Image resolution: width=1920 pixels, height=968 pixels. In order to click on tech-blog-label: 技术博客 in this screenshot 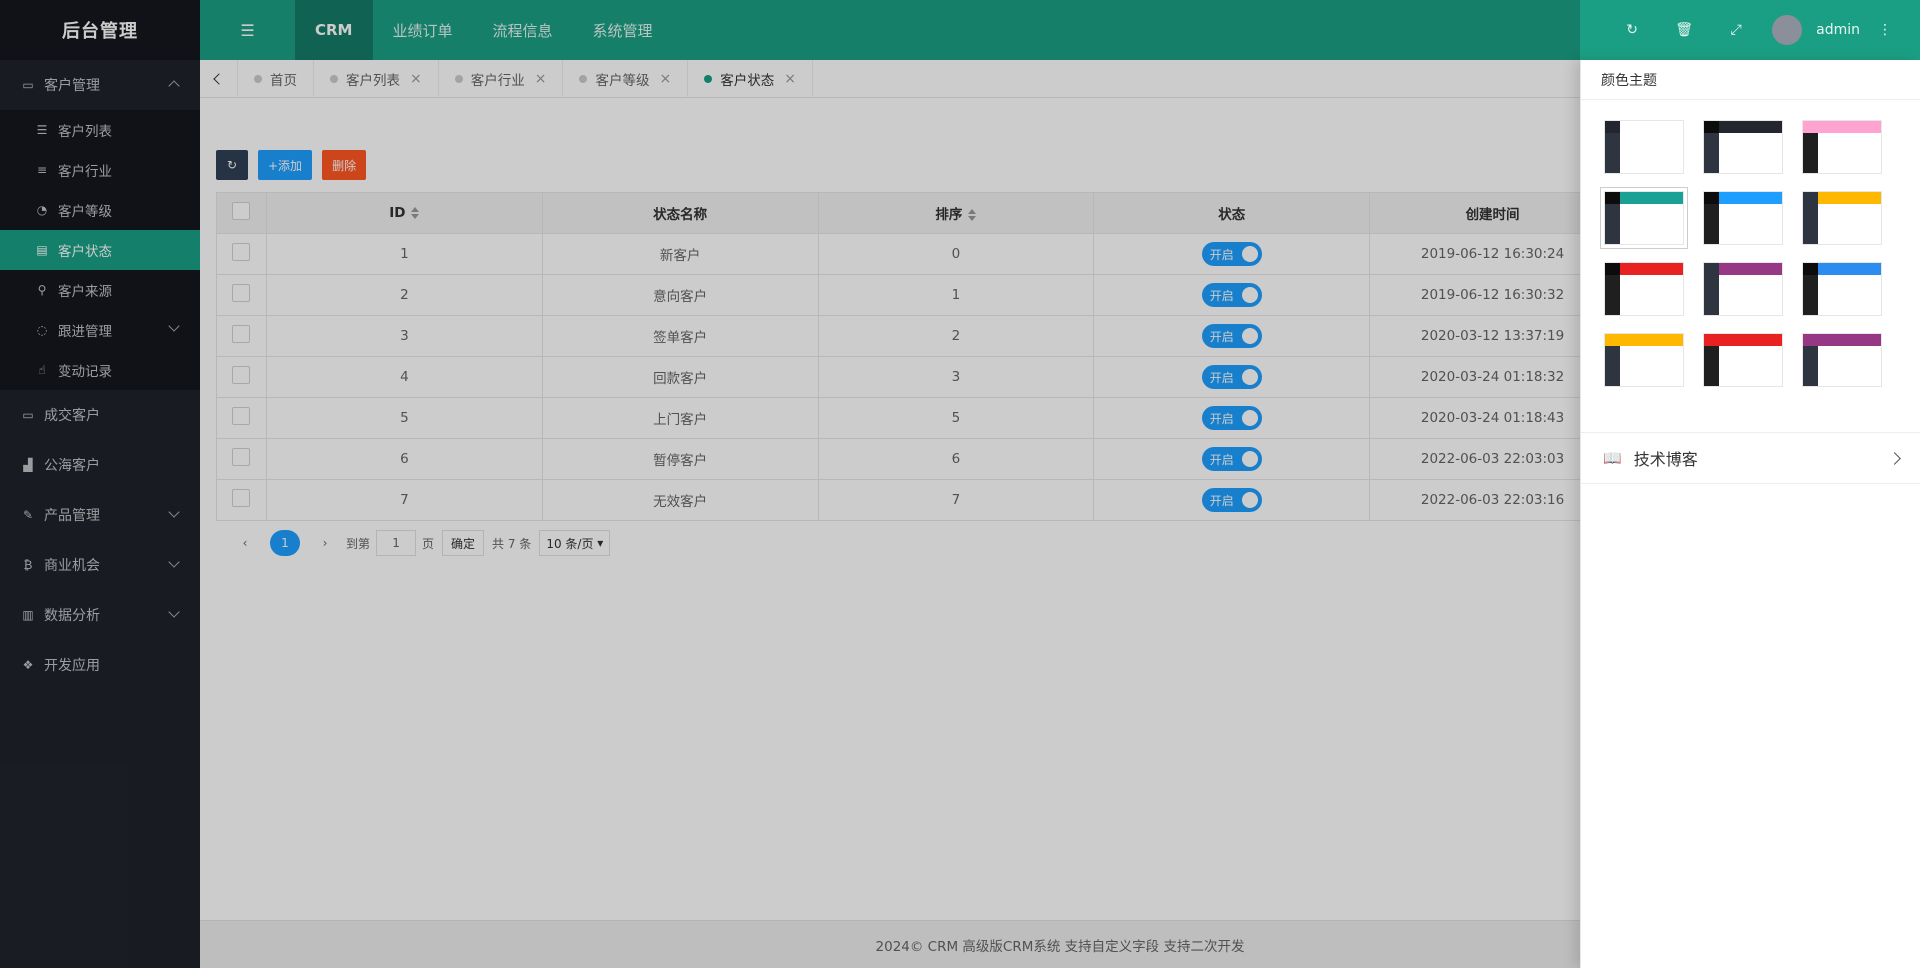, I will do `click(1665, 459)`.